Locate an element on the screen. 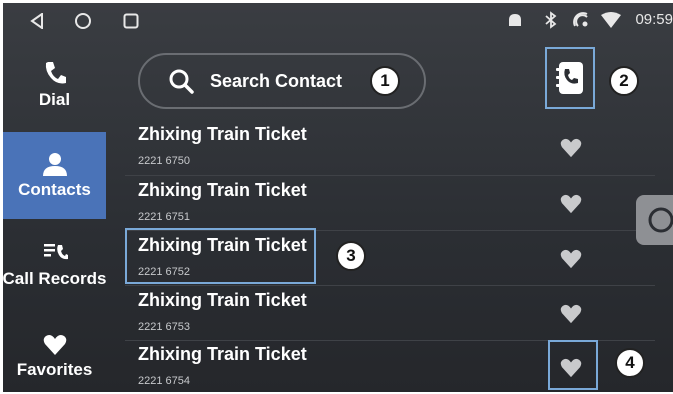 This screenshot has width=673, height=394. phonebook-button is located at coordinates (570, 78).